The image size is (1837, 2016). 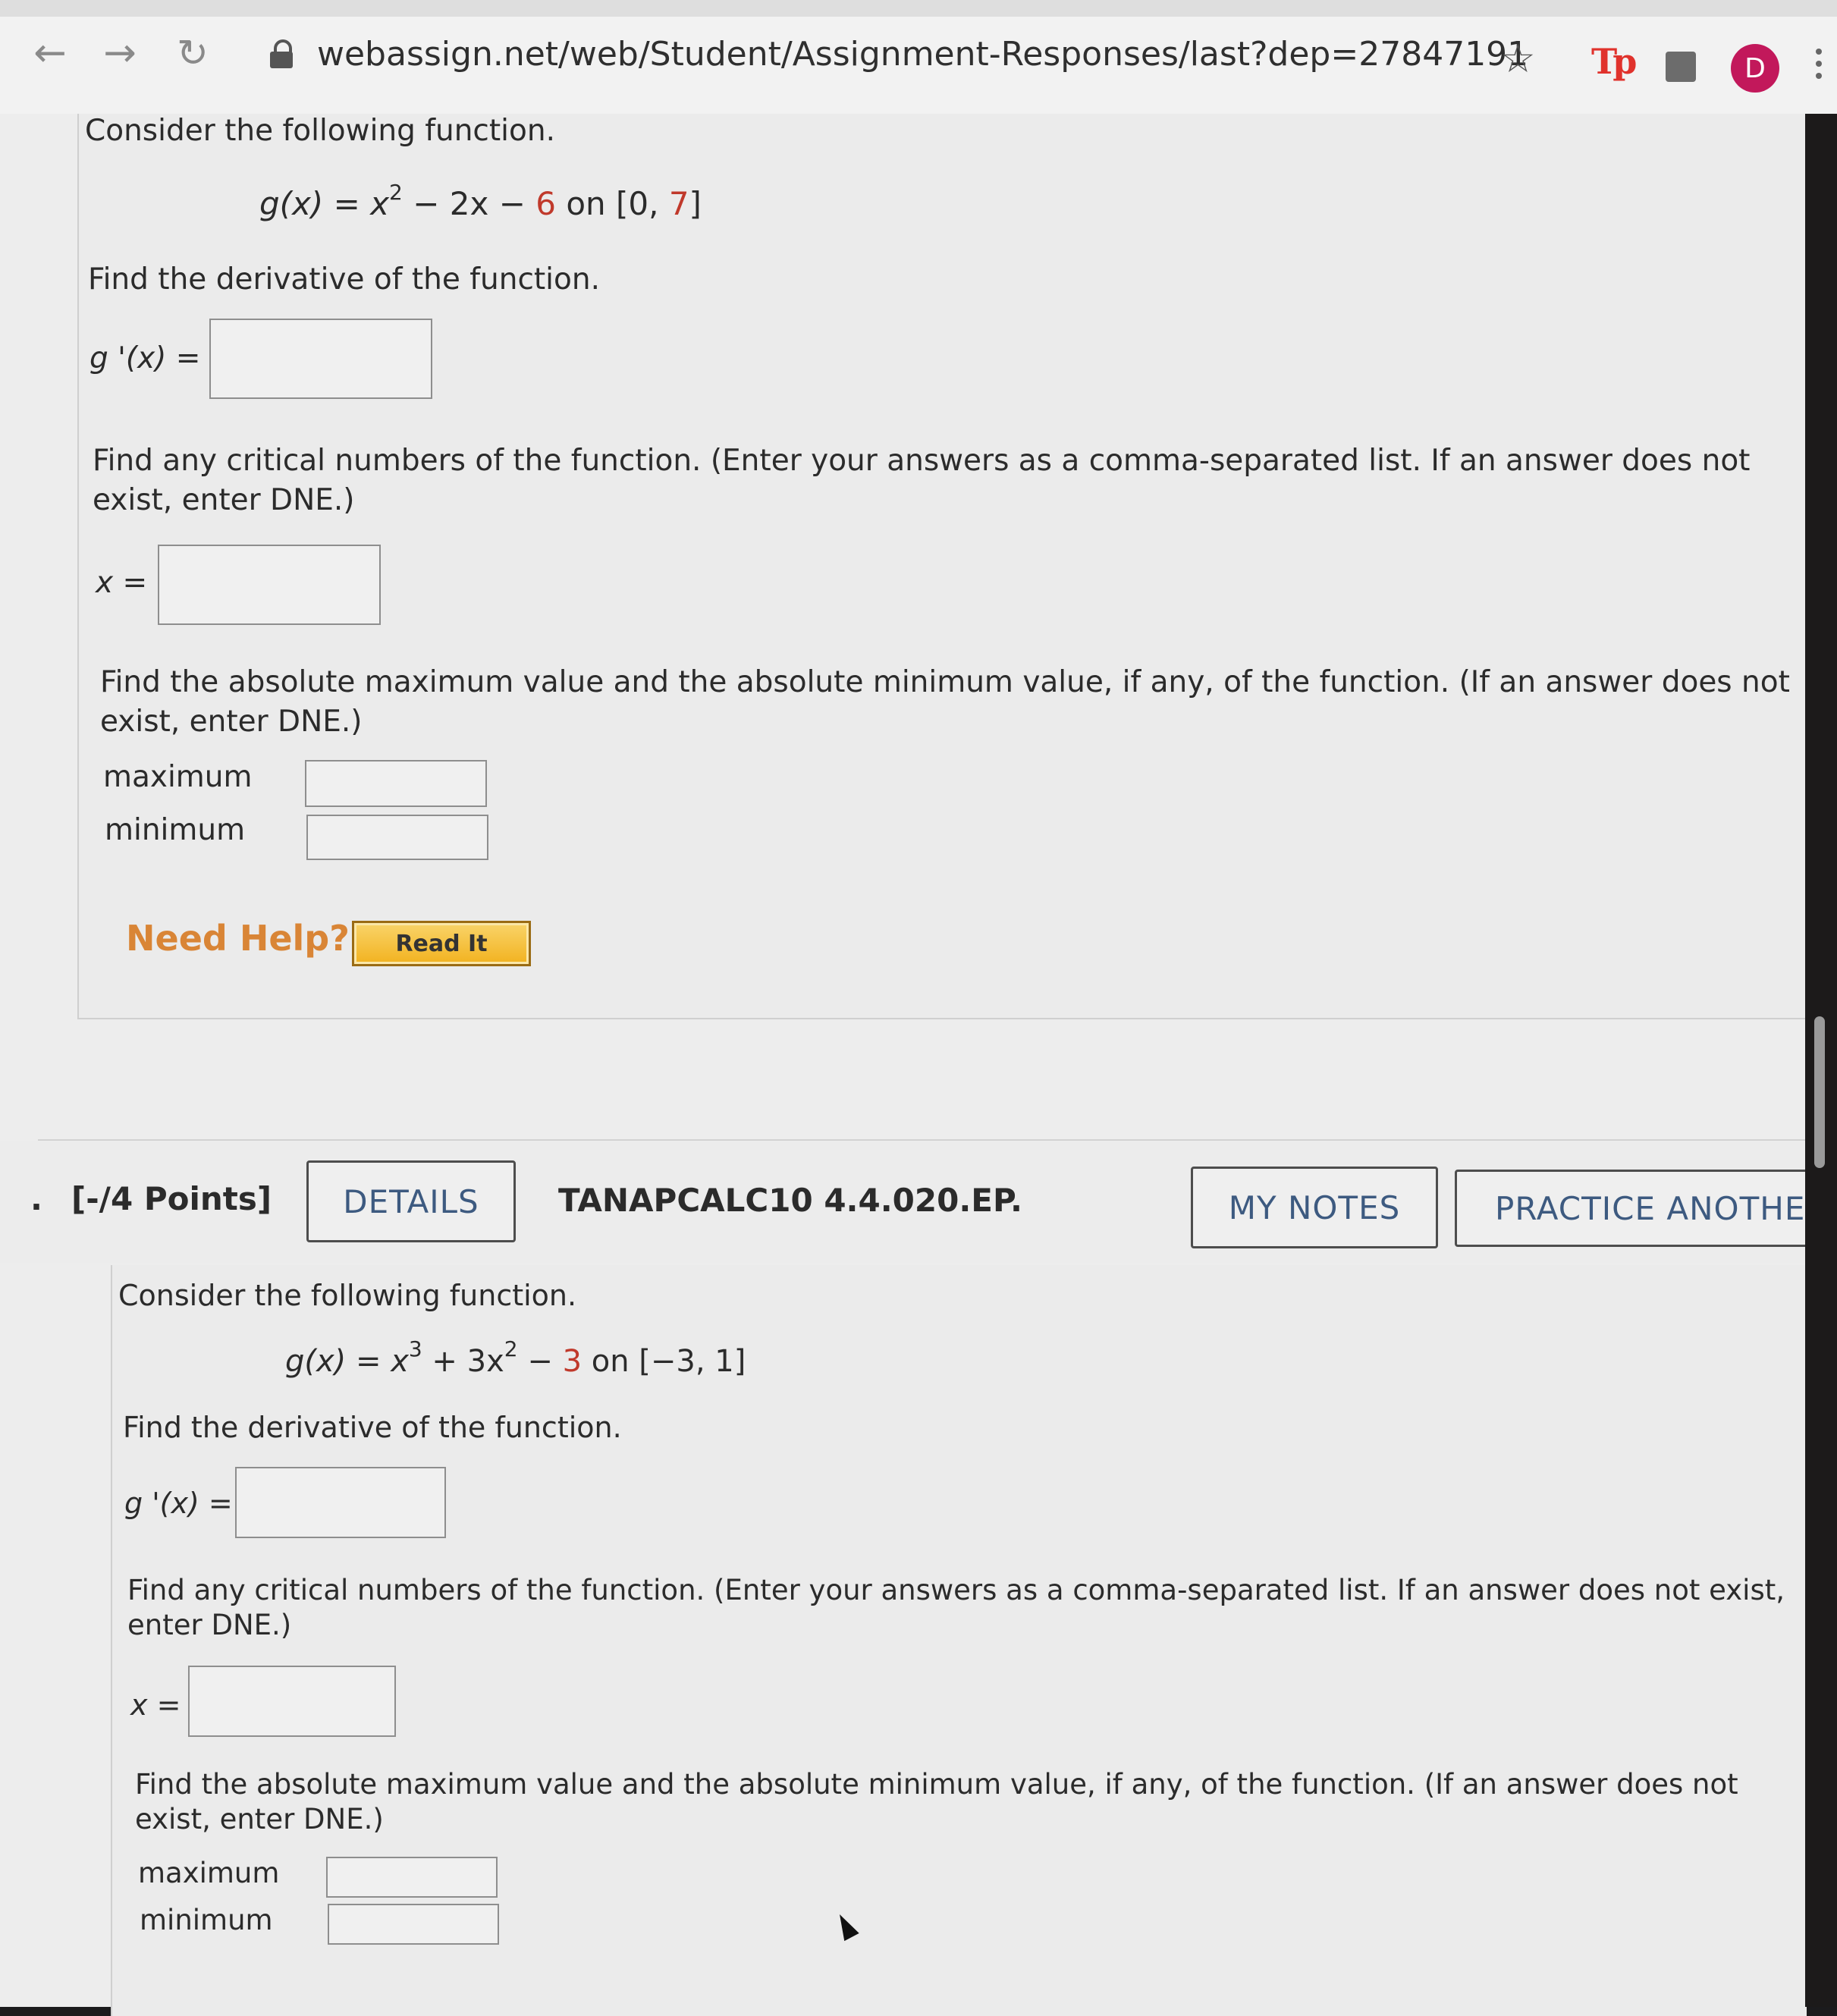 What do you see at coordinates (344, 279) in the screenshot?
I see `q1-derivative-prompt: Find the derivative of the function.` at bounding box center [344, 279].